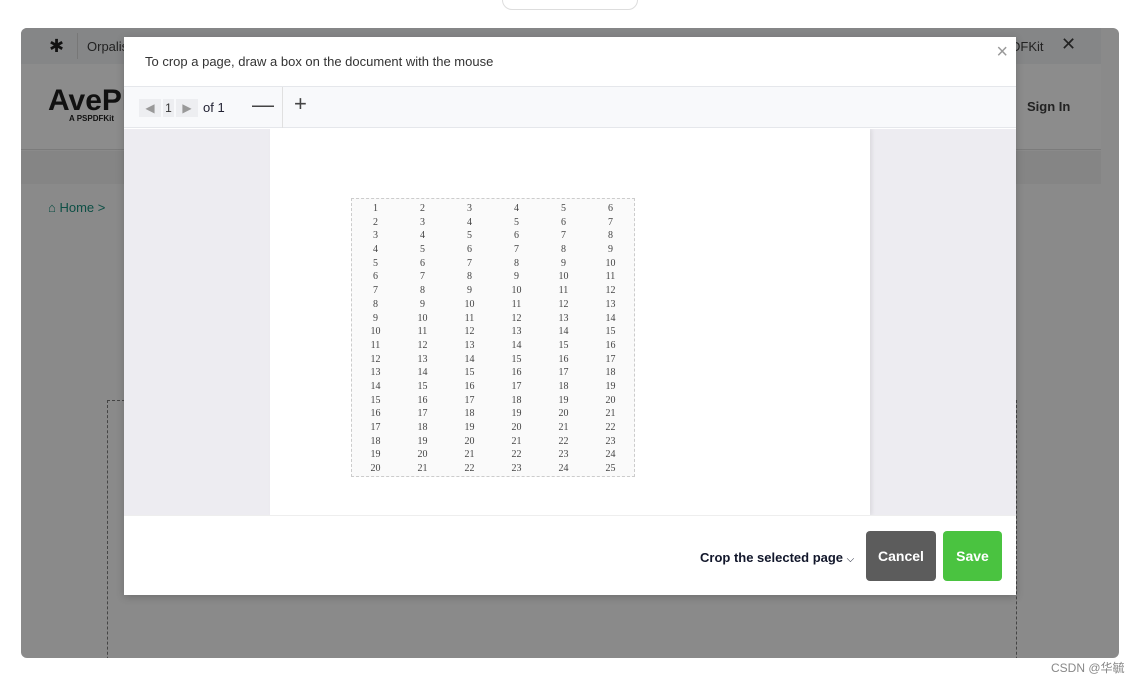  Describe the element at coordinates (493, 414) in the screenshot. I see `table-row: 16 17 18 19 20 21` at that location.